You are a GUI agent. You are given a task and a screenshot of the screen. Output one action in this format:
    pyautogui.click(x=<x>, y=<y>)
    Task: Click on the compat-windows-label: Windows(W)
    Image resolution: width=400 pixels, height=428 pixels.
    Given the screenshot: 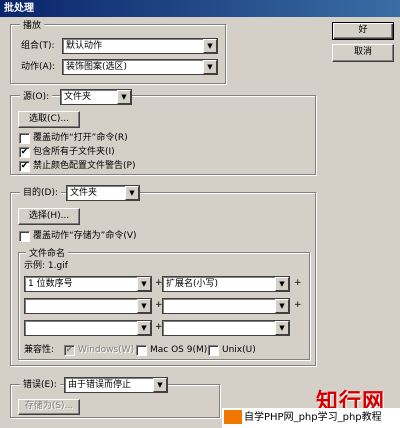 What is the action you would take?
    pyautogui.click(x=106, y=350)
    